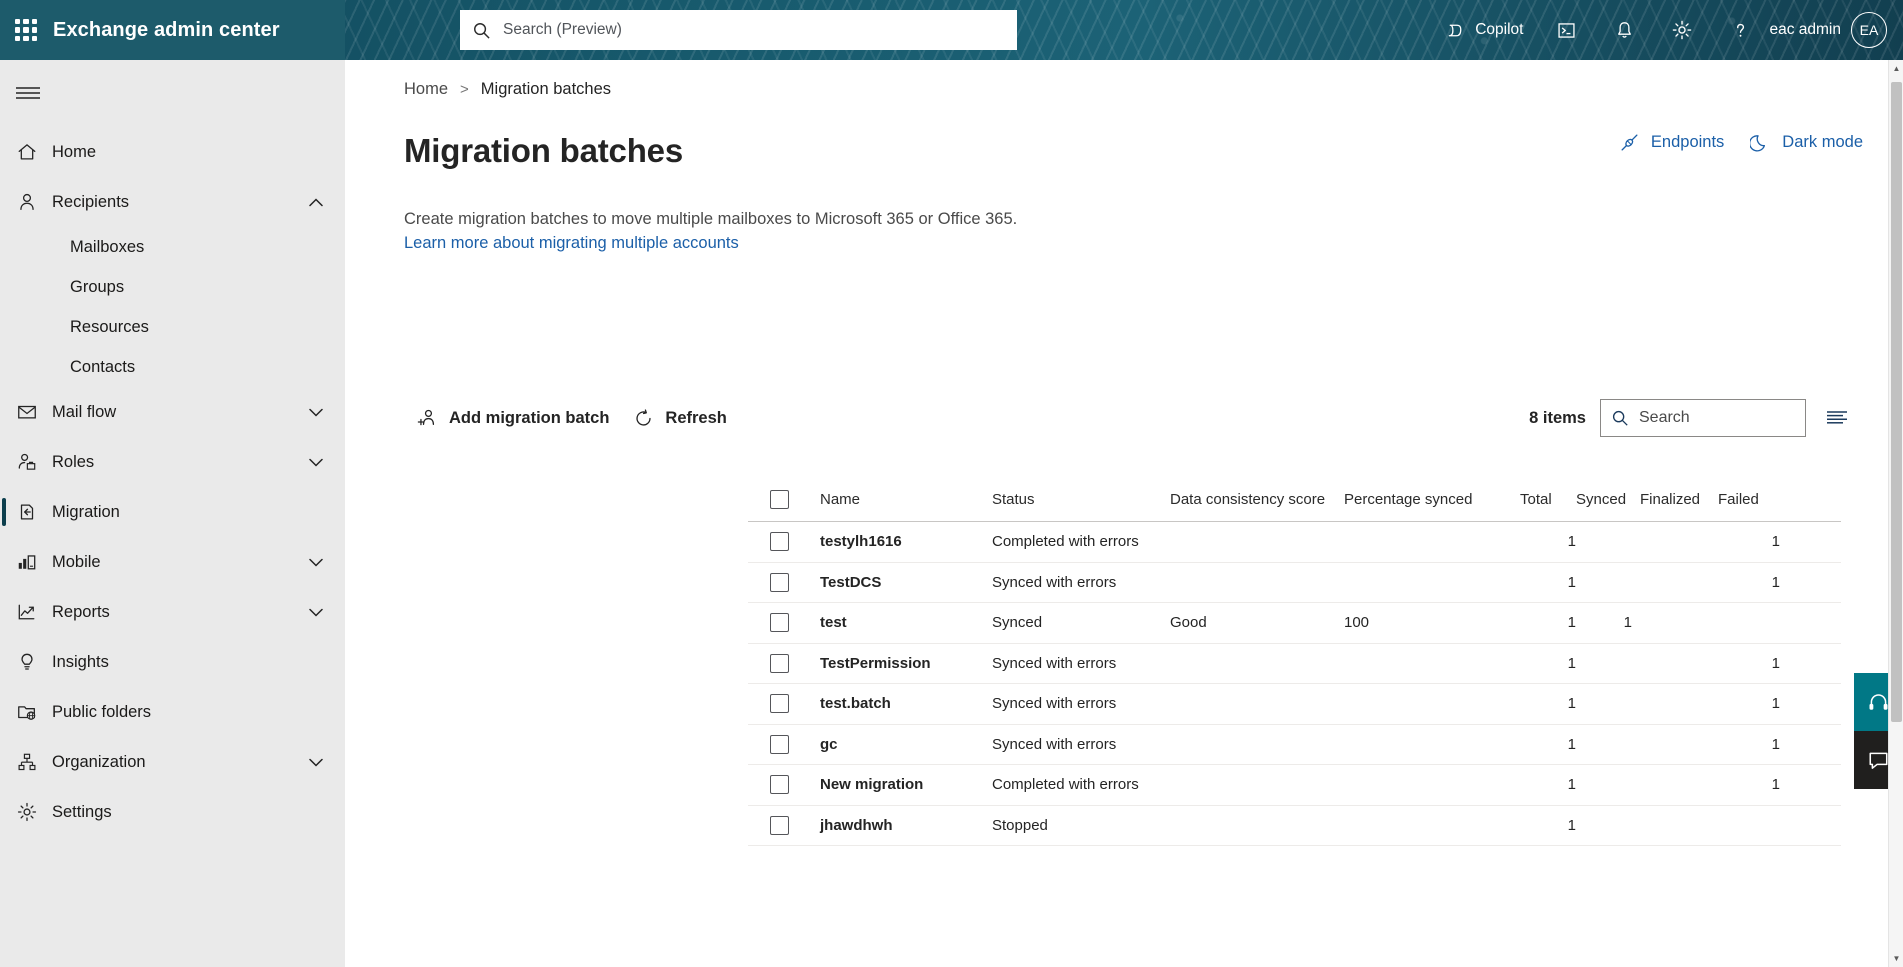 The width and height of the screenshot is (1903, 967). I want to click on column-header-name: Name, so click(906, 499).